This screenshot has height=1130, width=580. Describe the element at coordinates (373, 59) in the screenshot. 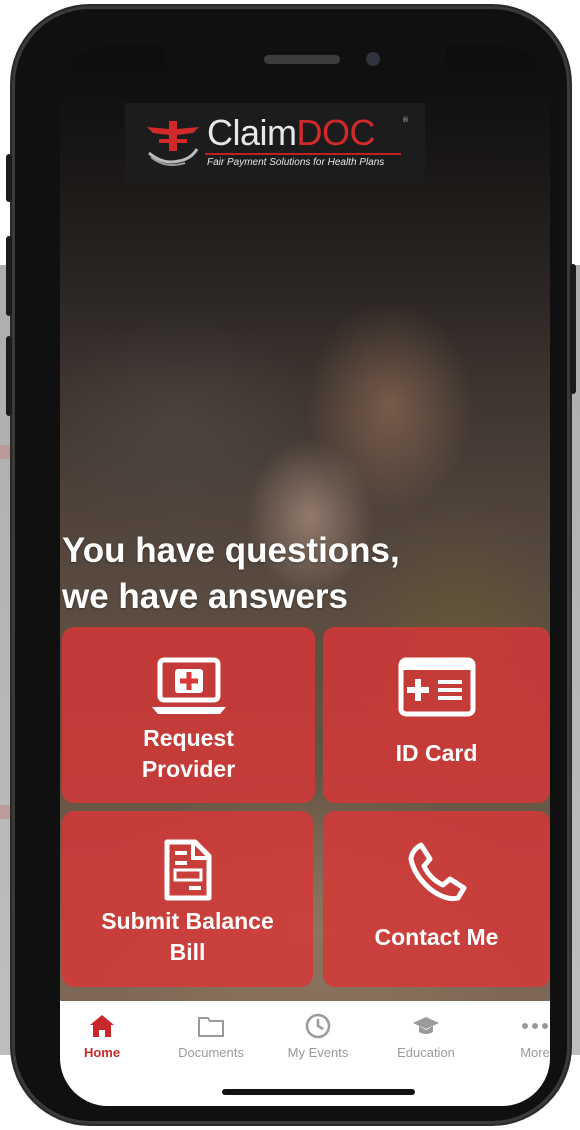

I see `front-camera` at that location.